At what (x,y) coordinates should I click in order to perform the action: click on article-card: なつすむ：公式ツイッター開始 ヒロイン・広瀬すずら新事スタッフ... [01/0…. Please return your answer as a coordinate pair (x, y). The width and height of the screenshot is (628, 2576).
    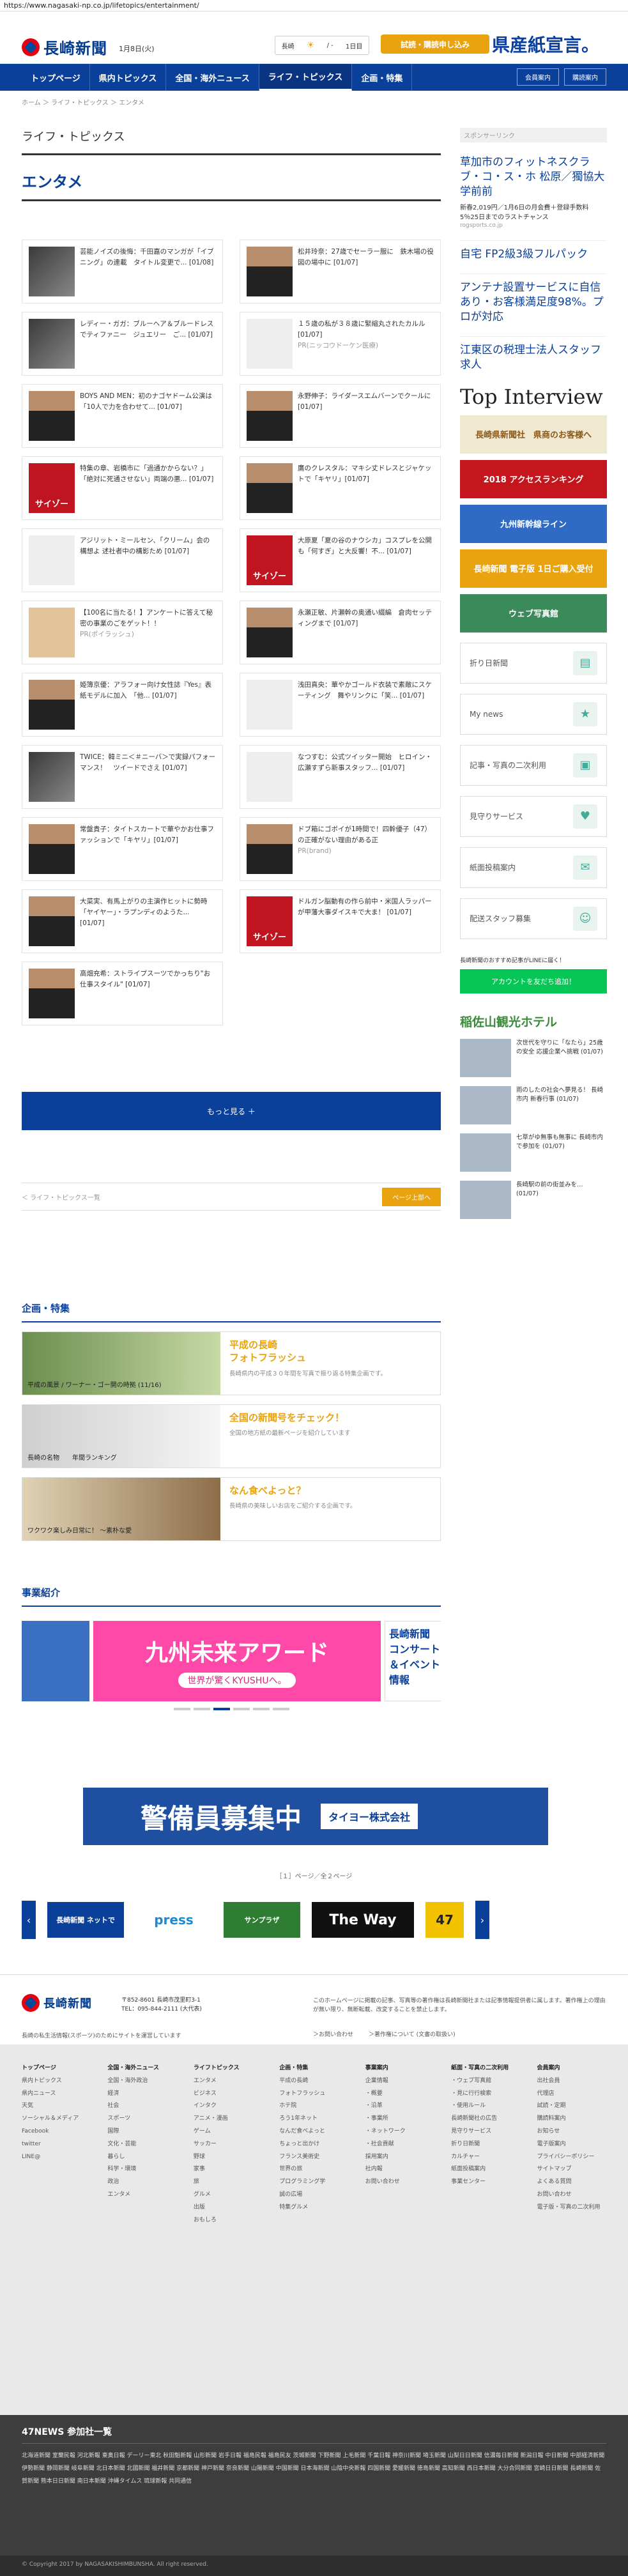
    Looking at the image, I should click on (340, 777).